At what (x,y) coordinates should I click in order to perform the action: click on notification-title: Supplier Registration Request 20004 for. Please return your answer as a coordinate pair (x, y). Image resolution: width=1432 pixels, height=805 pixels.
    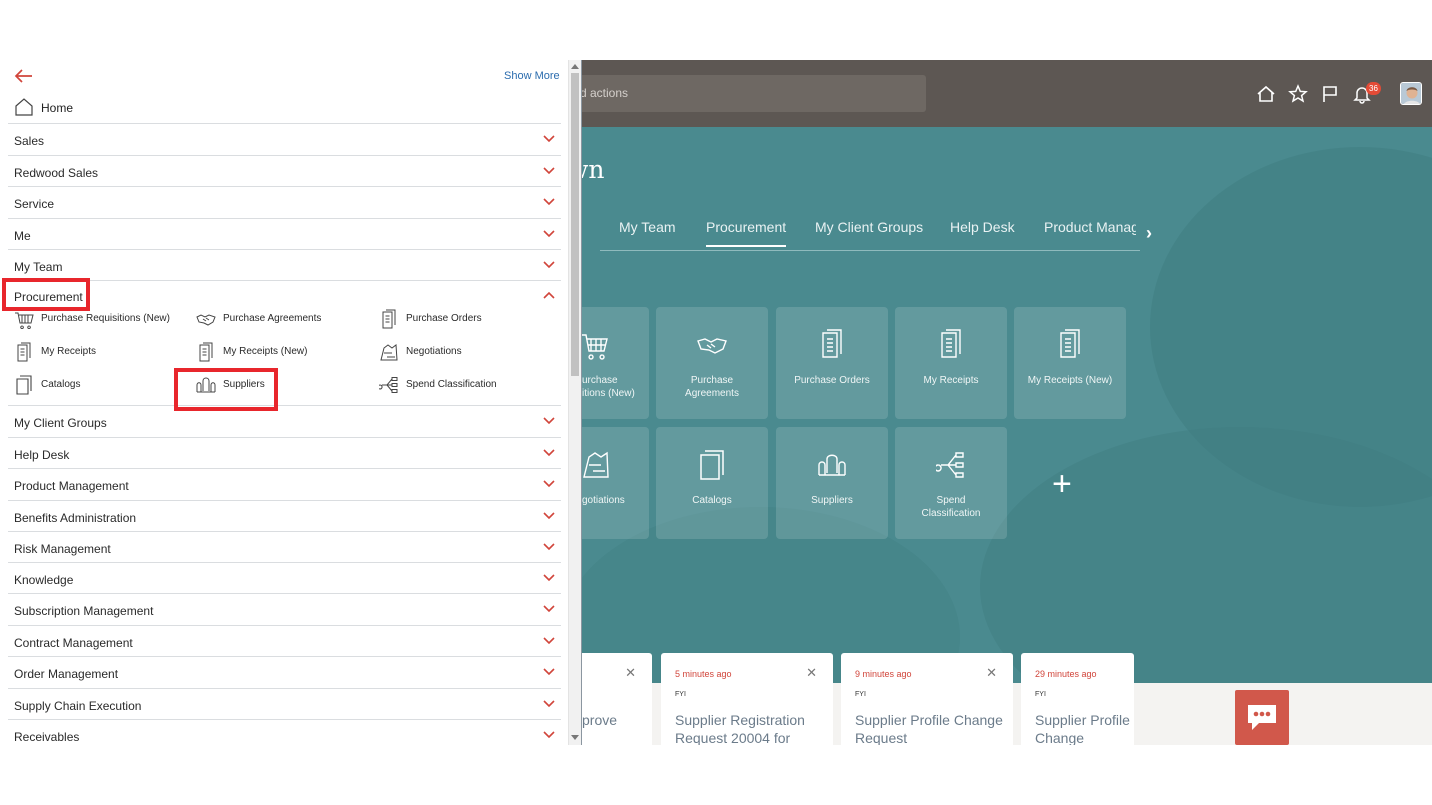
    Looking at the image, I should click on (752, 728).